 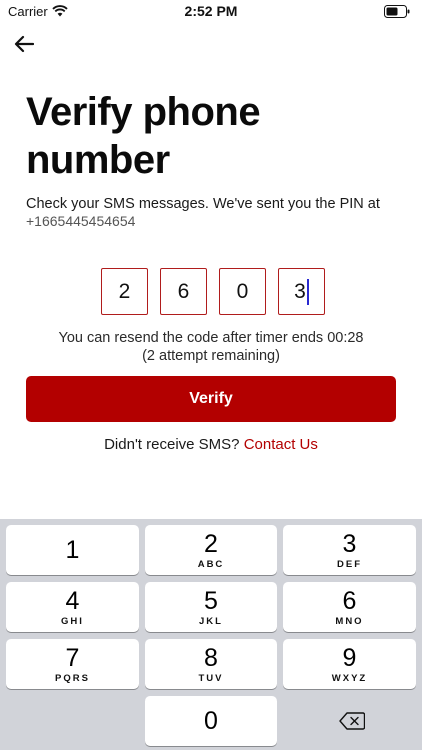 What do you see at coordinates (213, 291) in the screenshot?
I see `pin-input-group: 2 6 0 3` at bounding box center [213, 291].